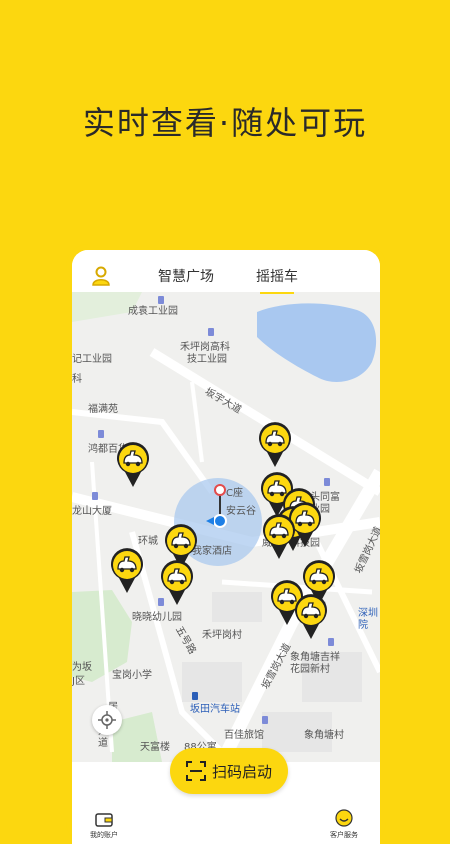 The height and width of the screenshot is (844, 450). I want to click on bottom-nav: 我的账户 客户服务, so click(226, 822).